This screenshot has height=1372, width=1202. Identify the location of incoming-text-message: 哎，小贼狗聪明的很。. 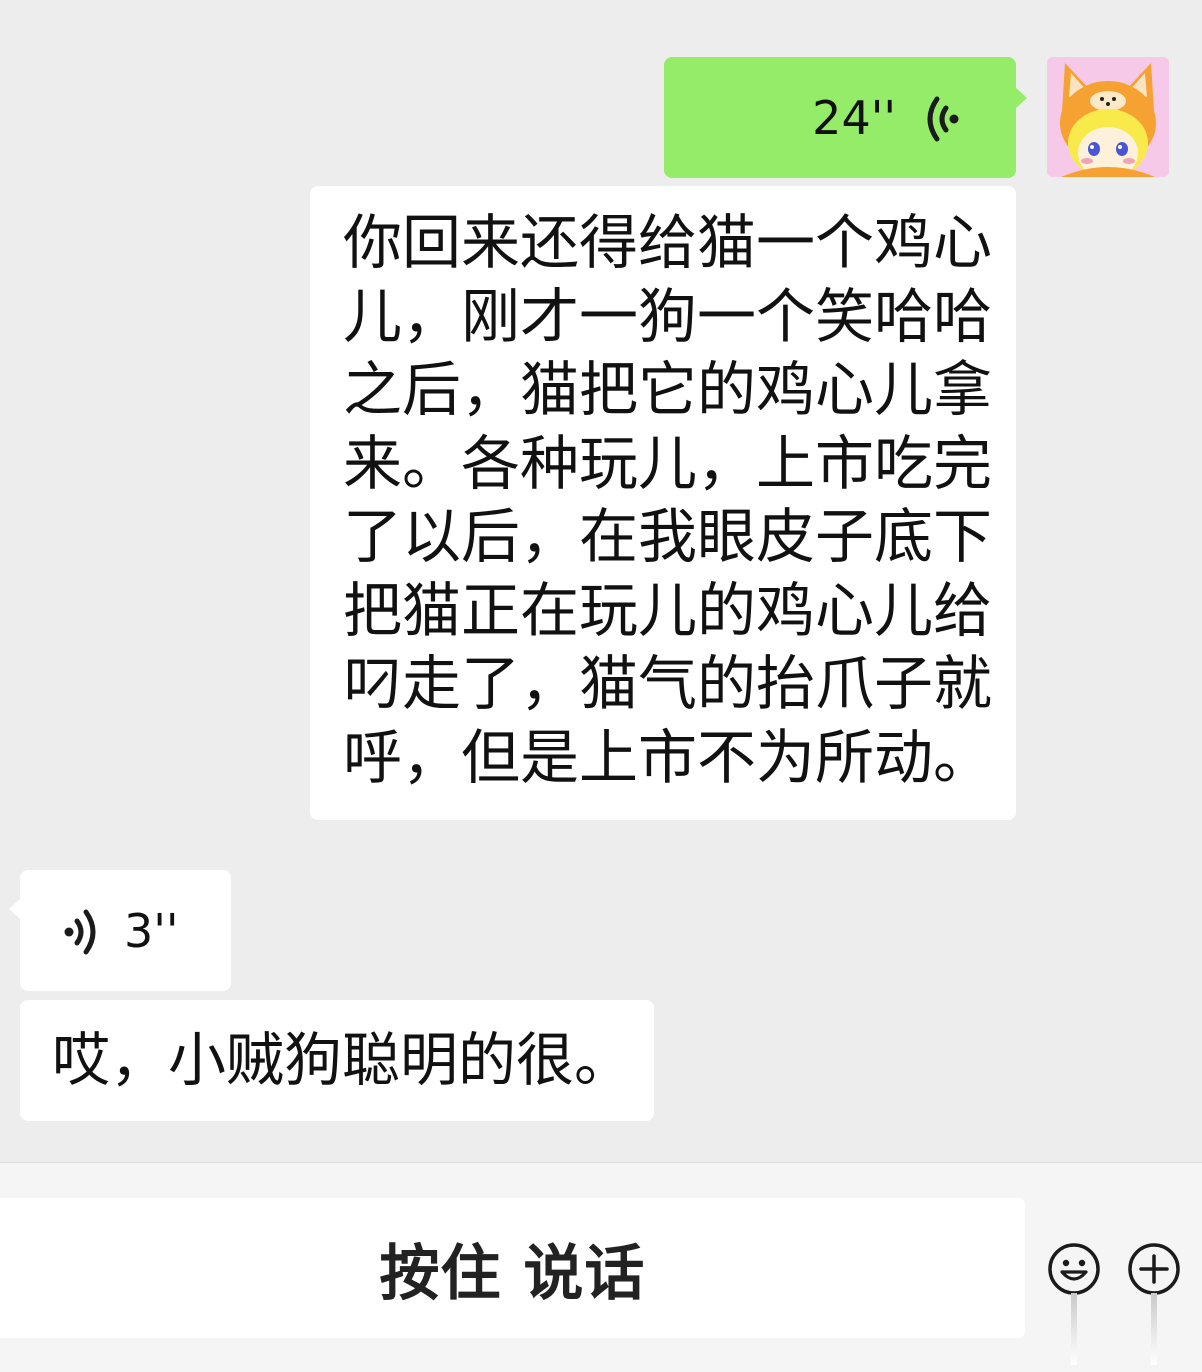
(337, 1060).